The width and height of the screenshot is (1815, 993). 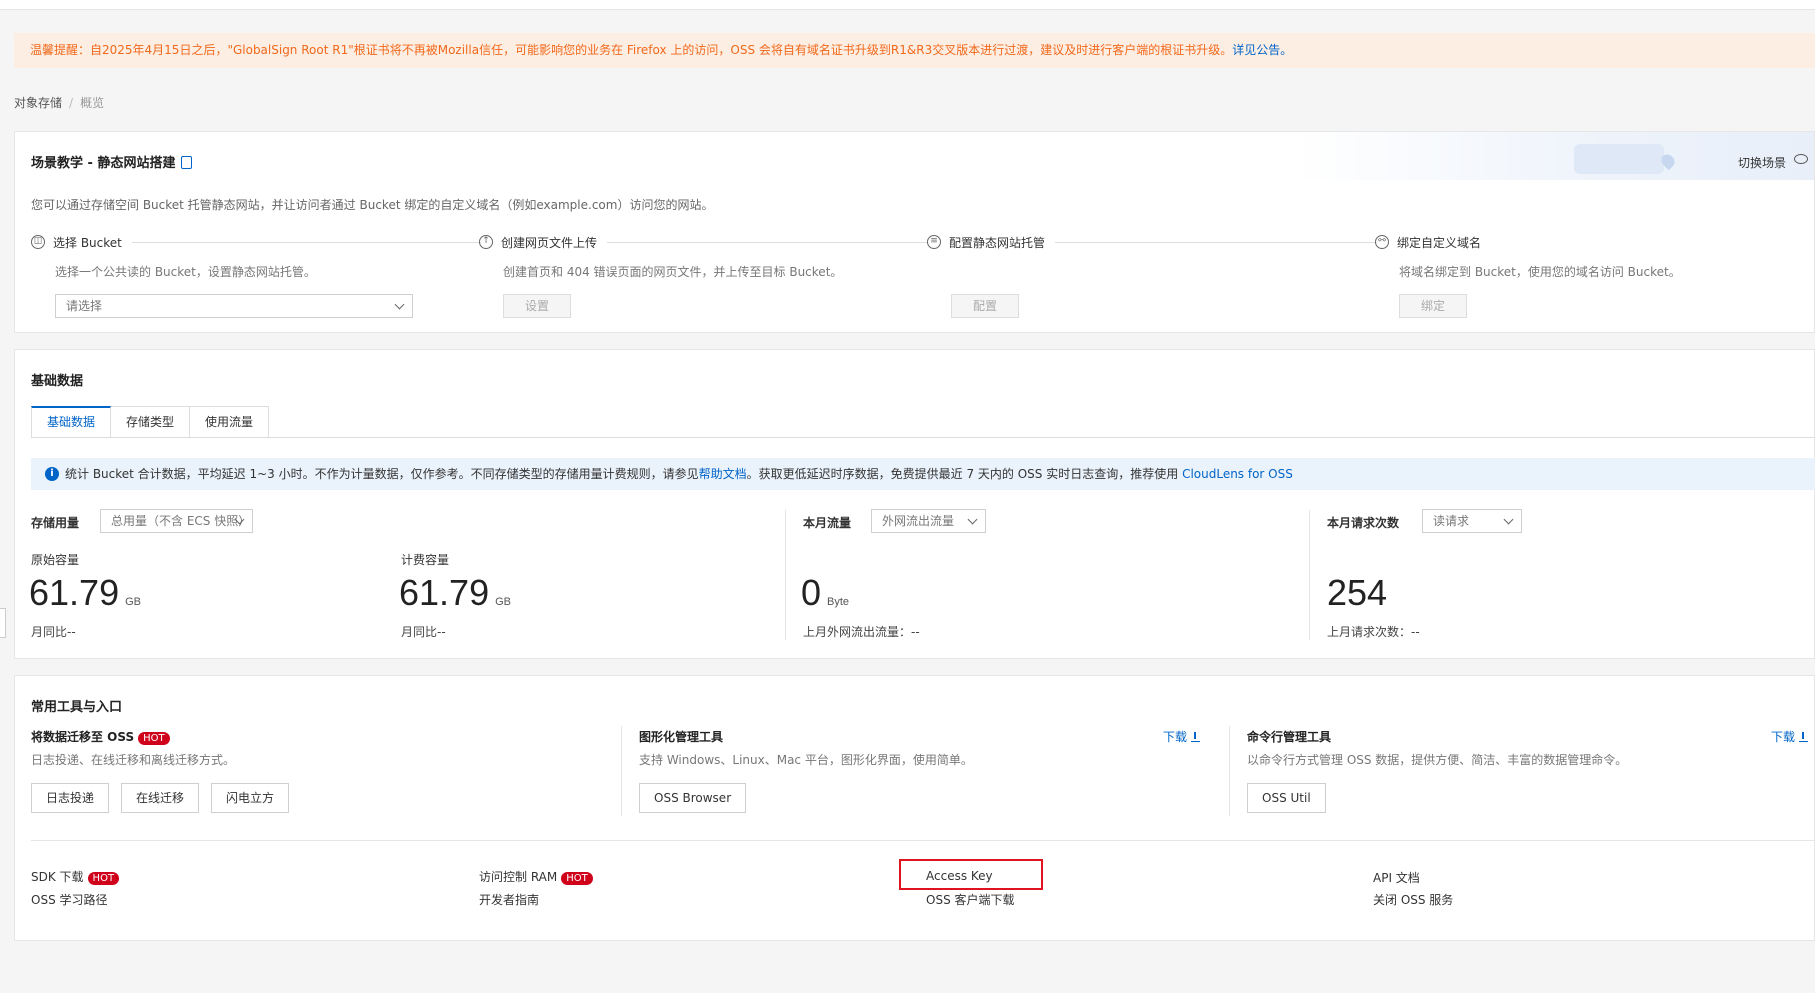 I want to click on basic-data-title: 基础数据, so click(x=57, y=381).